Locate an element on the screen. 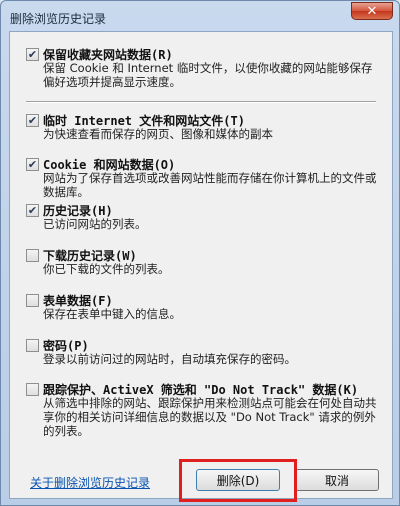  option-description: 登录以前访问过的网站时，自动填充保存的密码。 is located at coordinates (169, 359).